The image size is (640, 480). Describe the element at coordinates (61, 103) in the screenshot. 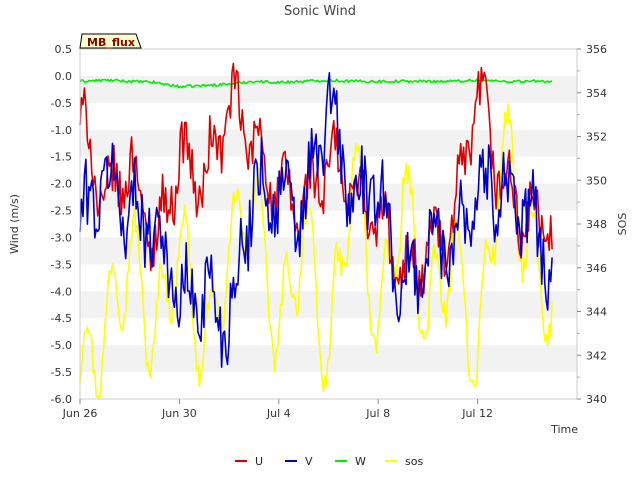

I see `y-tick-label: -0.5` at that location.